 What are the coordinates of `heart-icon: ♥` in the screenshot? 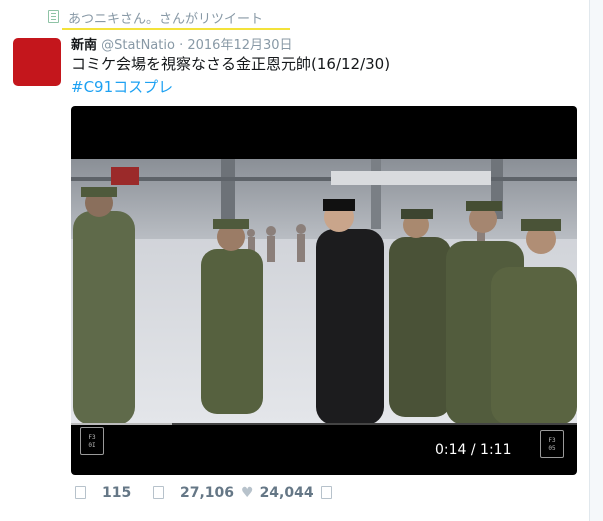 It's located at (247, 493).